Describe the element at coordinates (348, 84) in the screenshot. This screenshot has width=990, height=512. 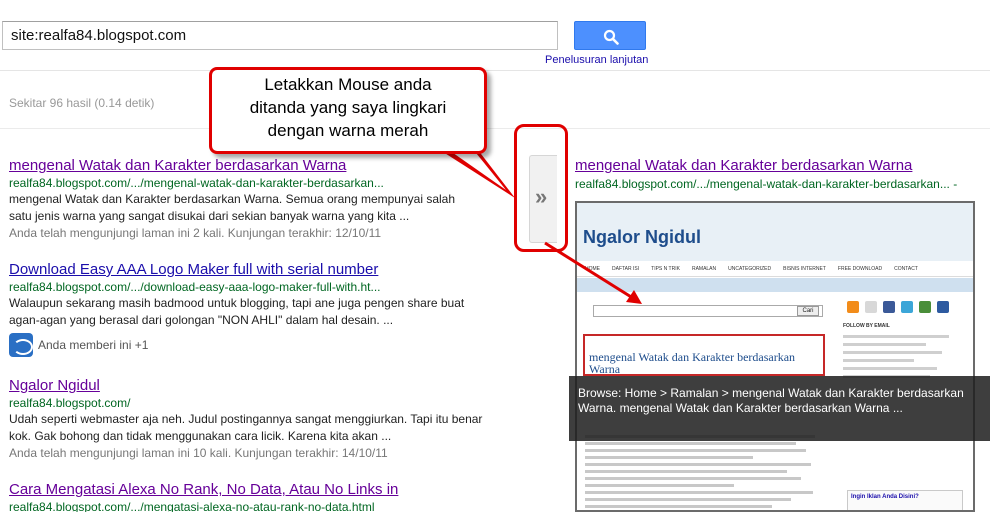
I see `callout-line: Letakkan Mouse anda` at that location.